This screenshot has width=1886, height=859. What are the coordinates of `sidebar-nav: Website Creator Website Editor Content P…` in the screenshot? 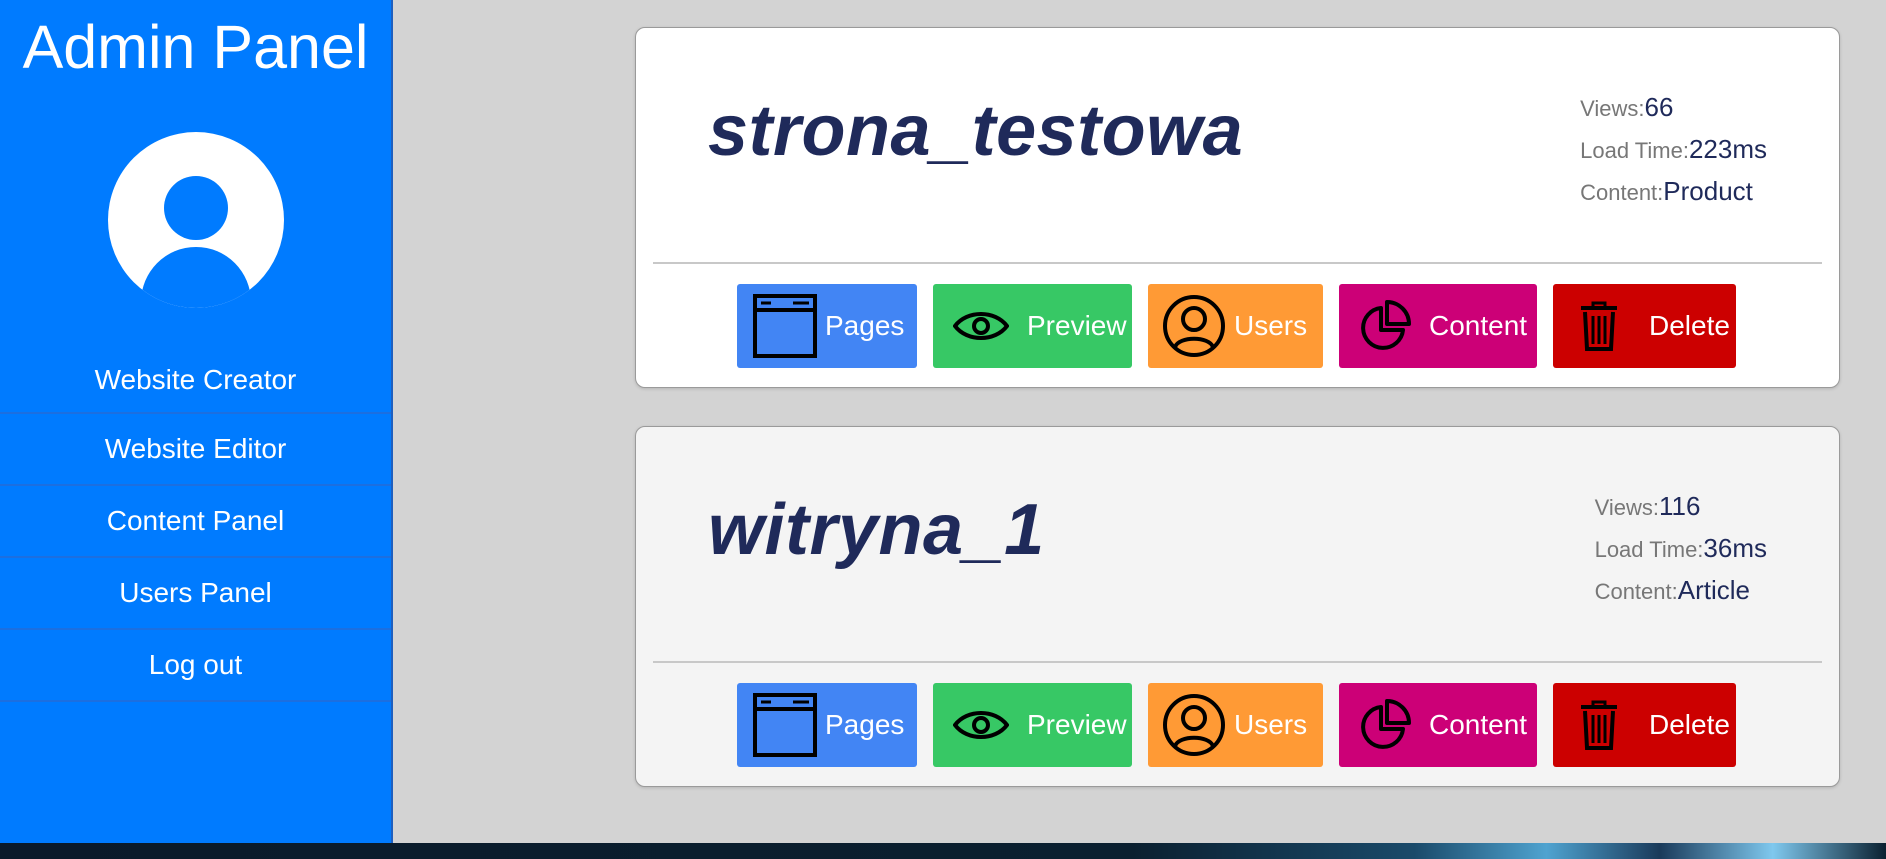 It's located at (195, 525).